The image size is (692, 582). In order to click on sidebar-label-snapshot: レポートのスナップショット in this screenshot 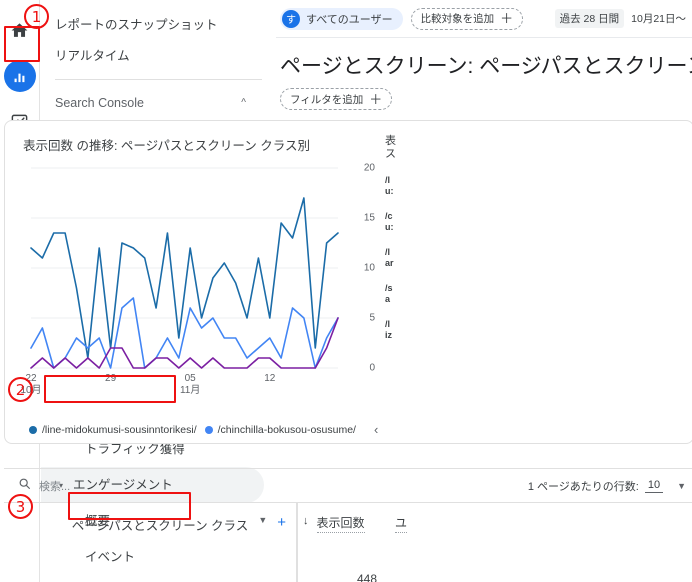, I will do `click(136, 24)`.